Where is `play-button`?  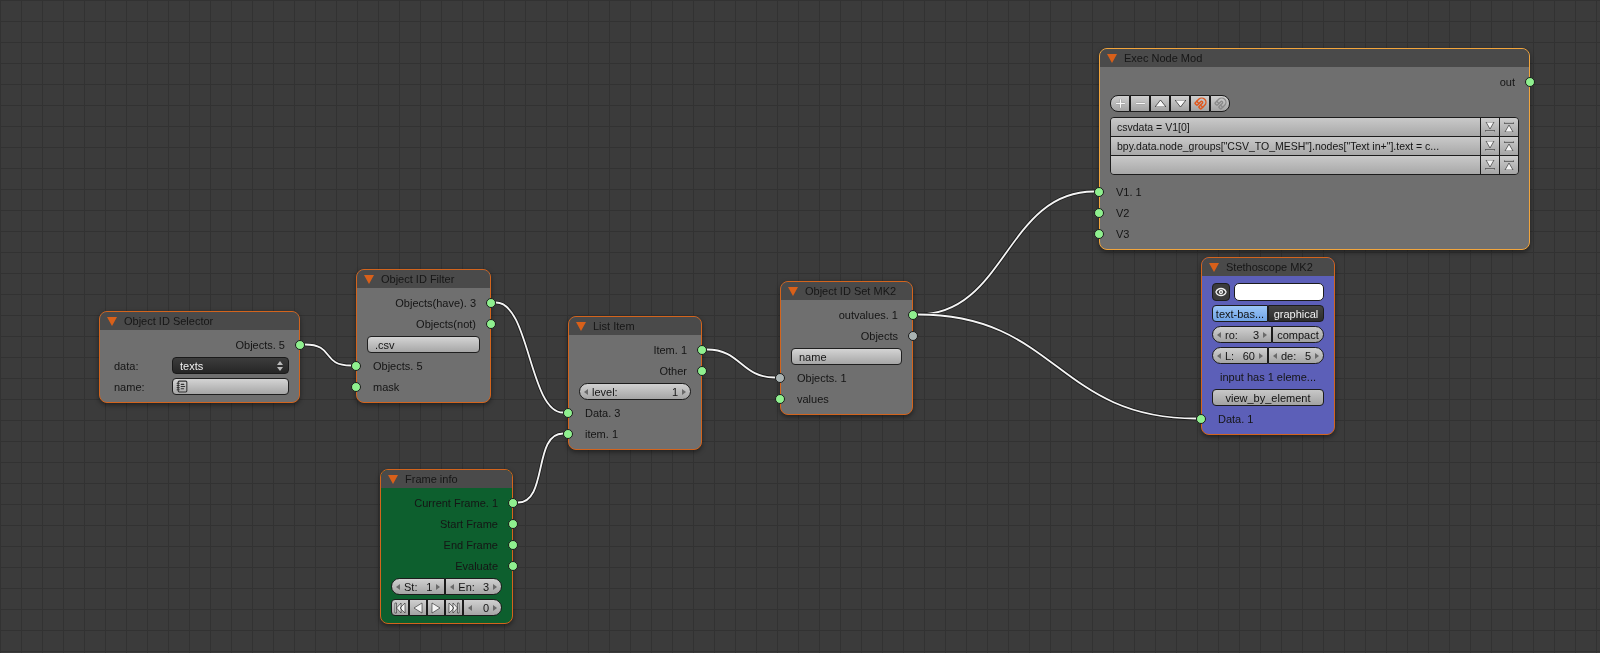
play-button is located at coordinates (436, 607).